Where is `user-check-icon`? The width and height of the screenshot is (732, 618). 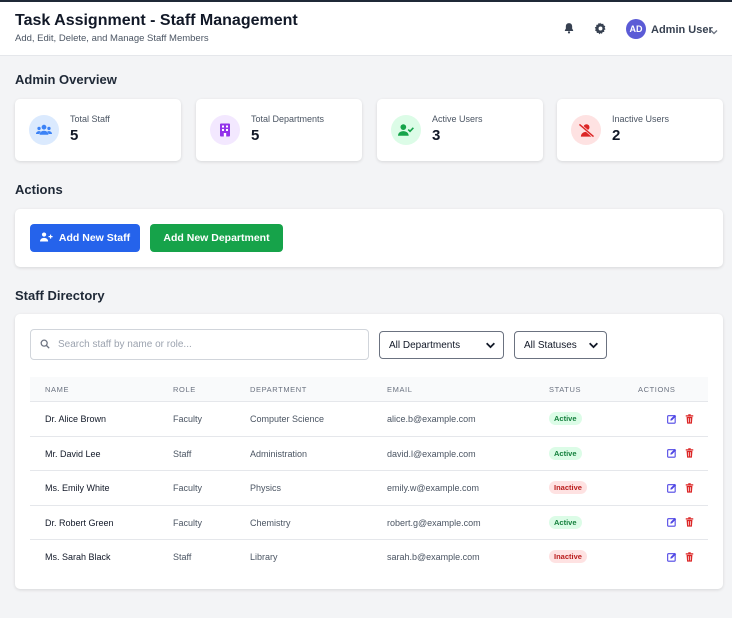
user-check-icon is located at coordinates (406, 130).